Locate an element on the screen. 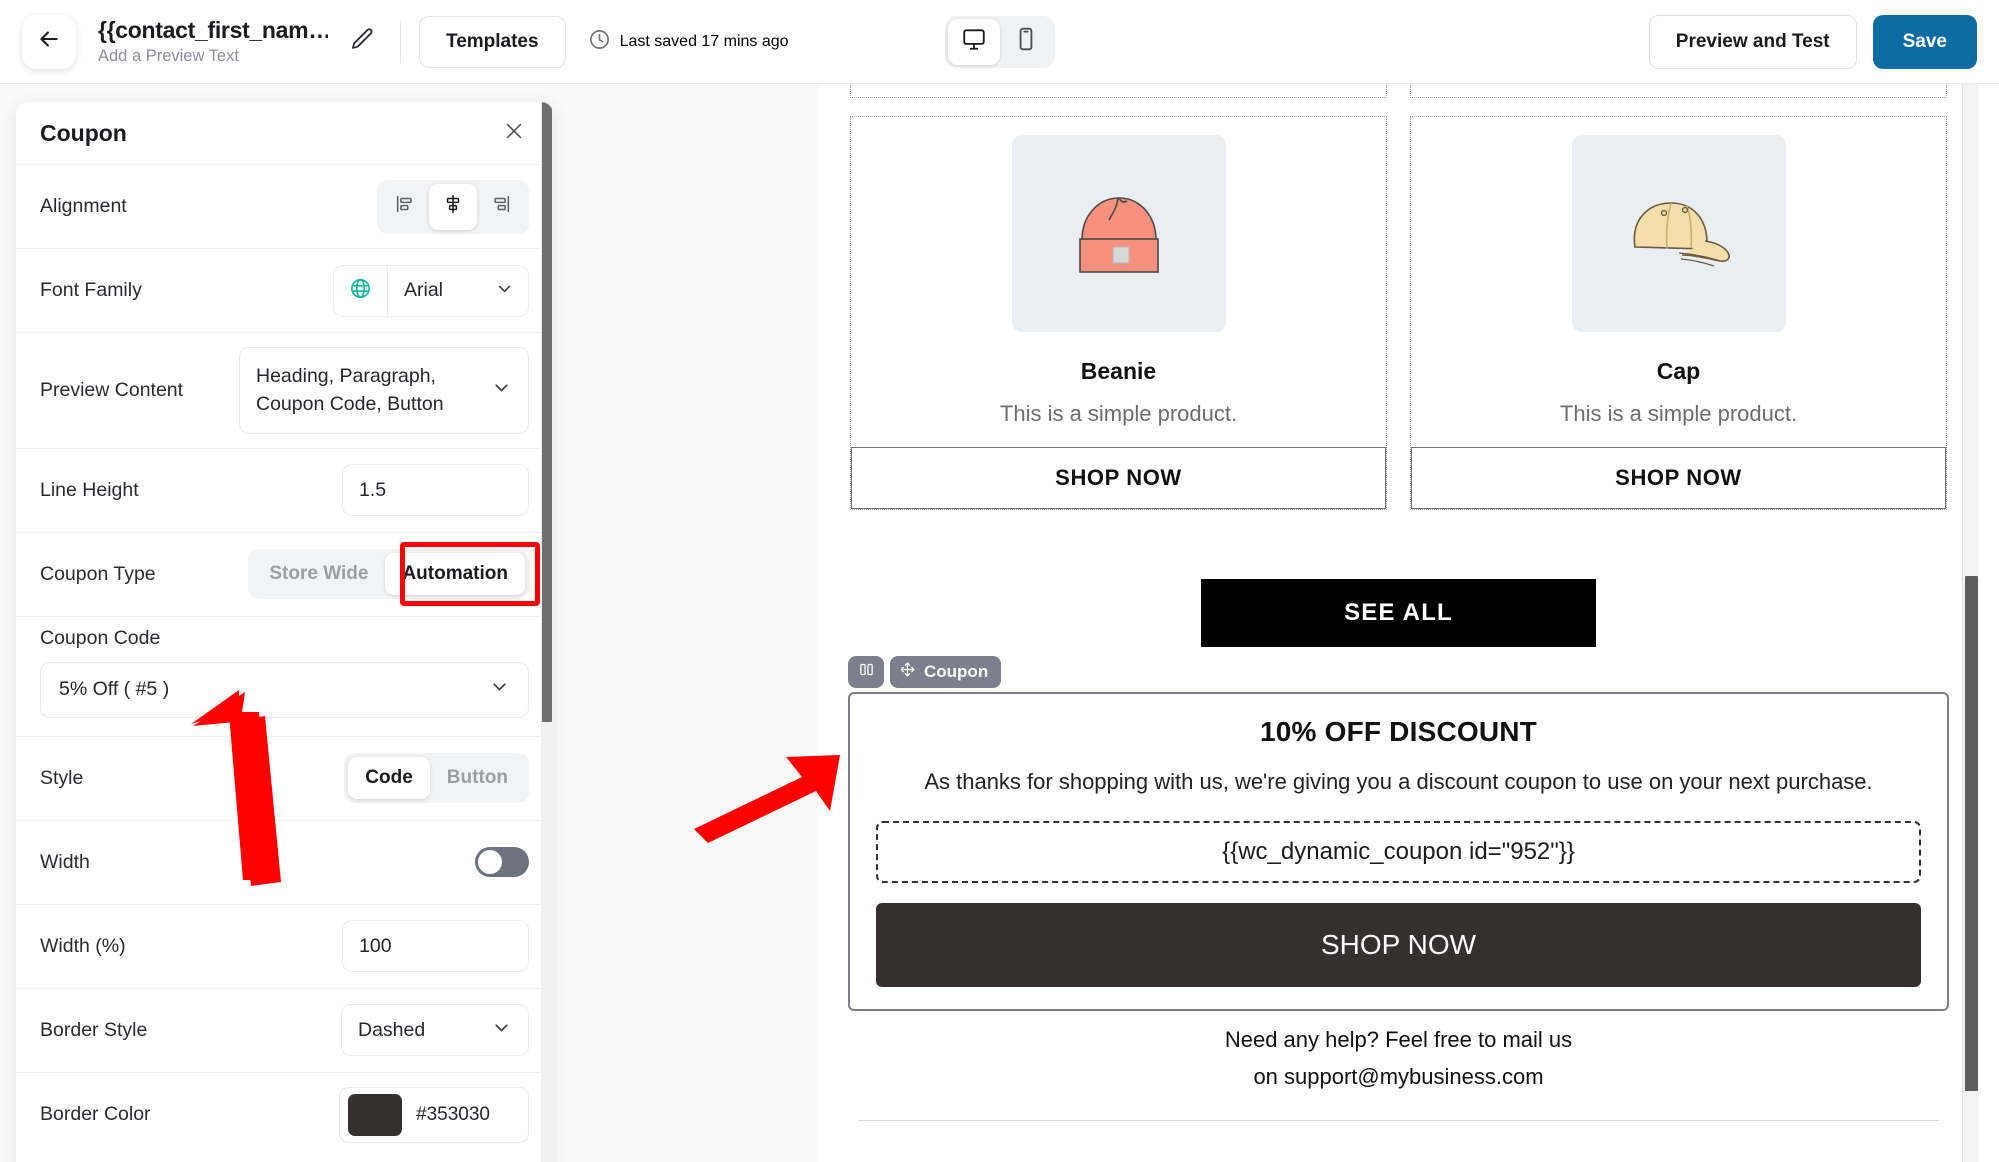  width-percent-input: 100 is located at coordinates (435, 946).